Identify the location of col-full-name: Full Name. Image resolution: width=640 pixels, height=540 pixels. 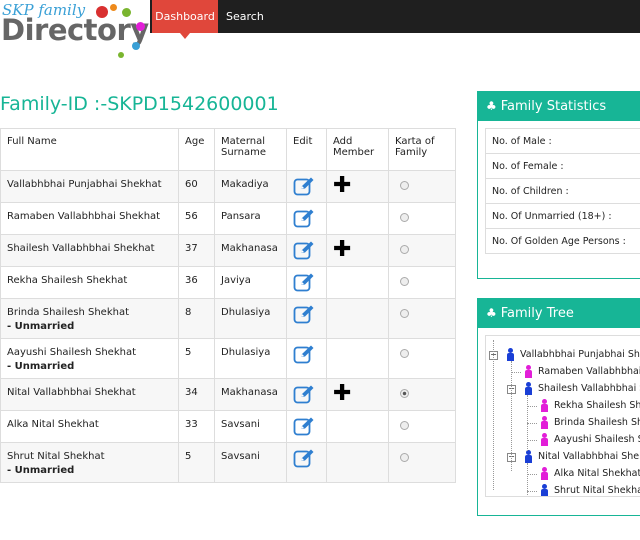
(89, 149).